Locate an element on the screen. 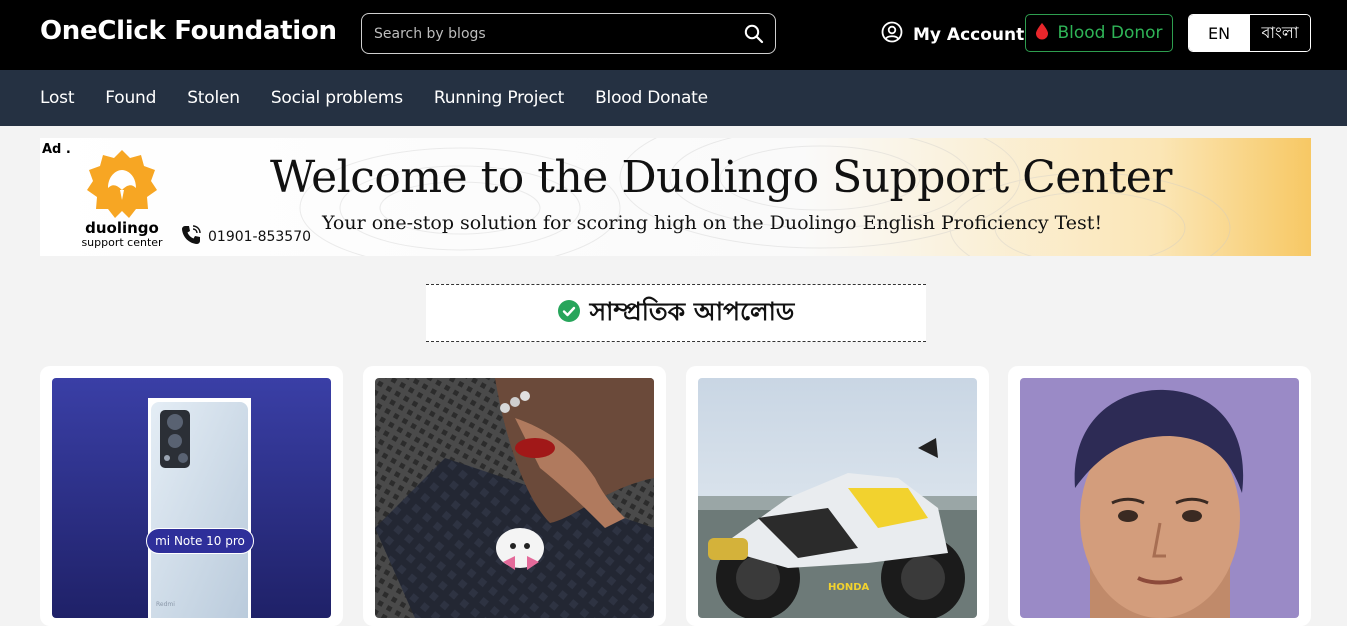  section-title: সাম্প্রতিক আপলোড is located at coordinates (692, 311).